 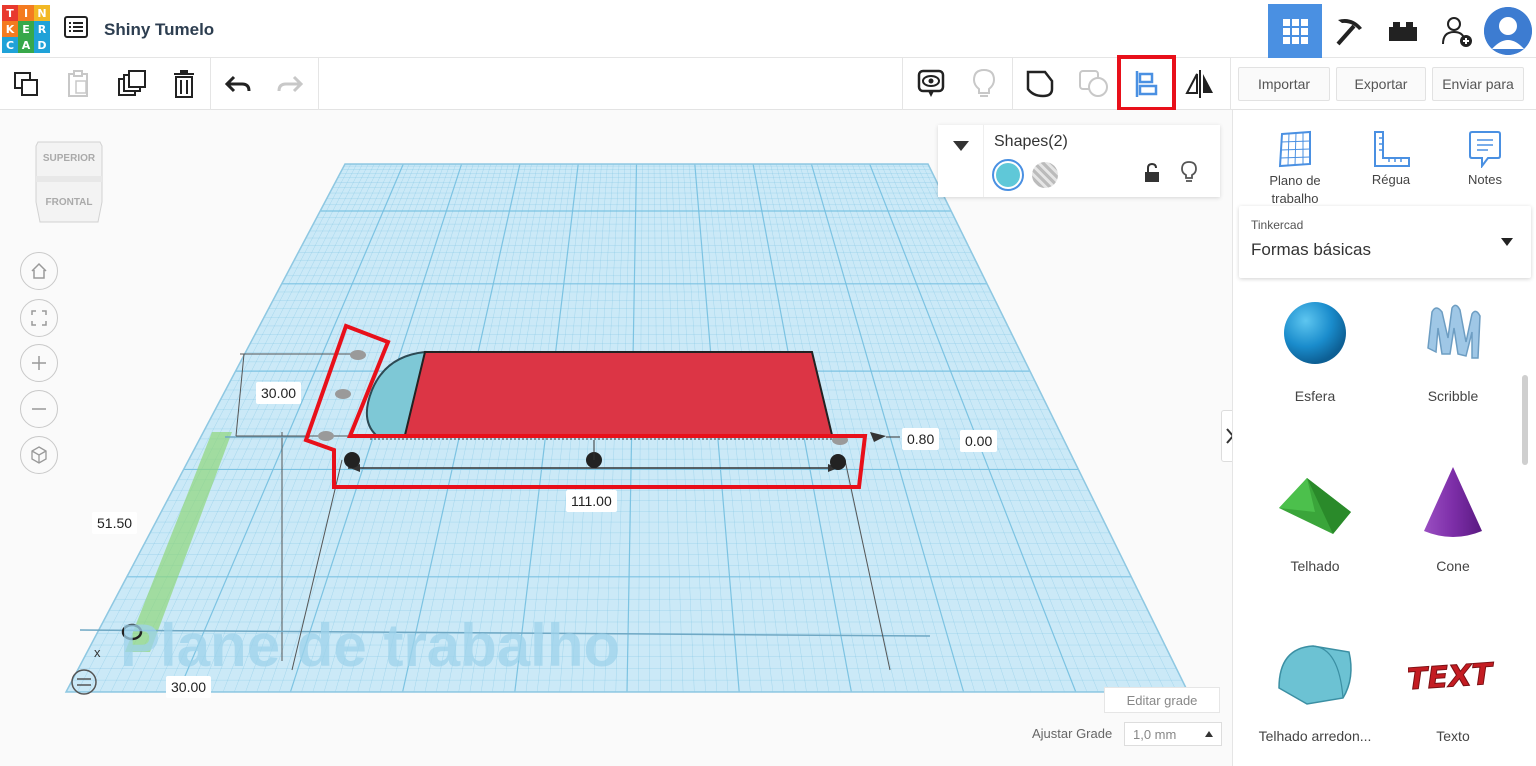 I want to click on perspective-cube-icon, so click(x=39, y=455).